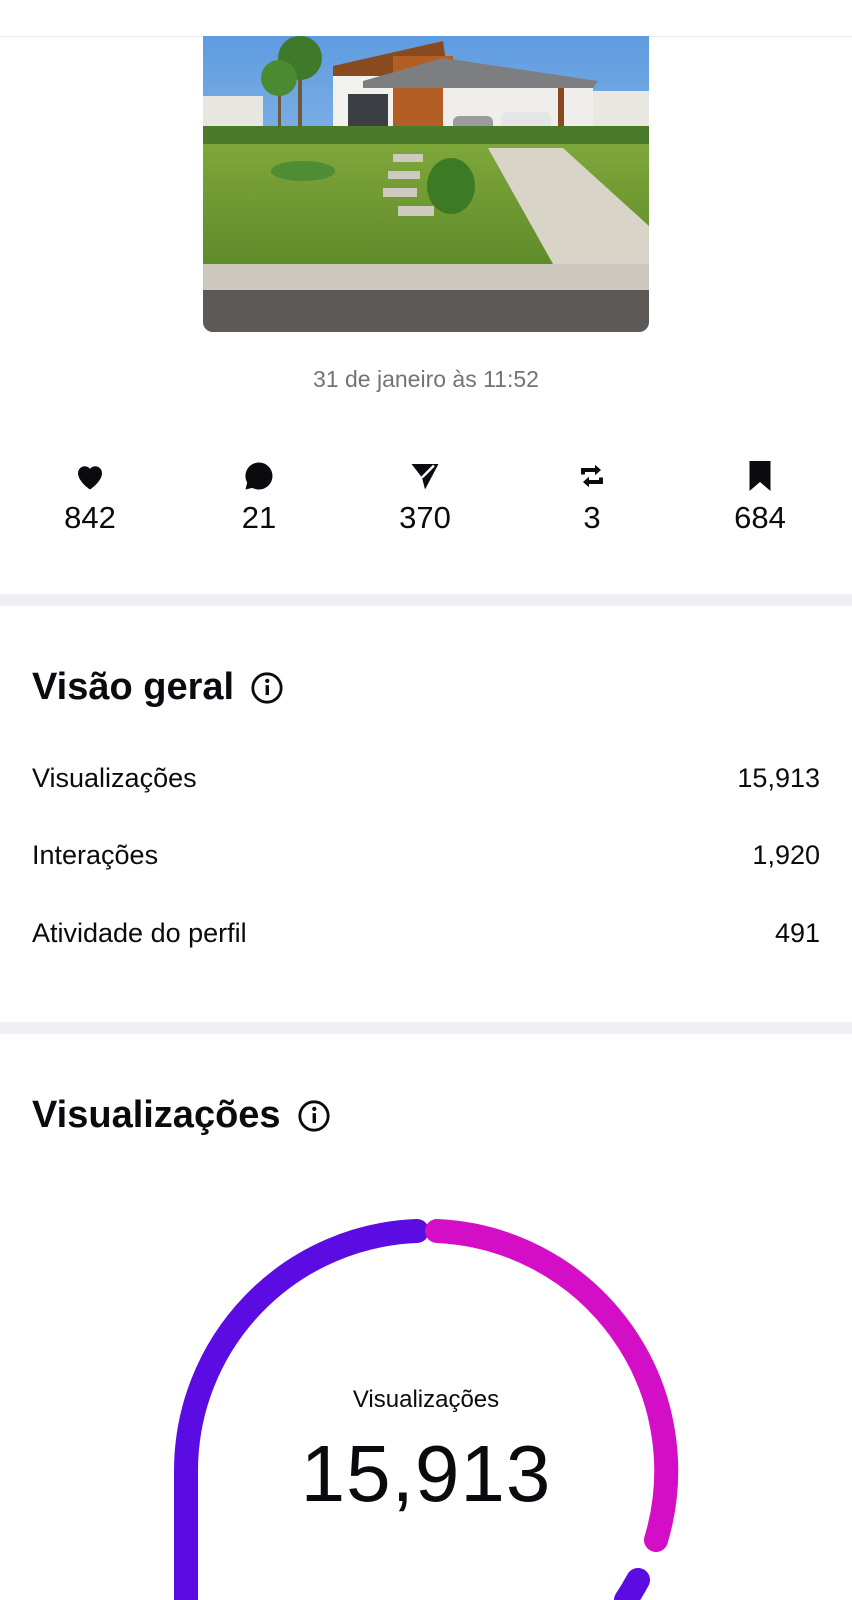 This screenshot has height=1600, width=852. I want to click on shares-count: 370, so click(425, 517).